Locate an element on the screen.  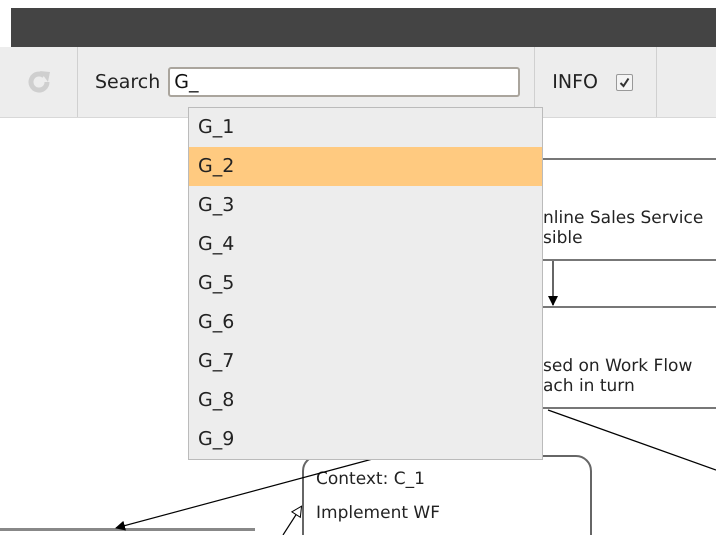
suggestion-item: G_7 is located at coordinates (365, 361).